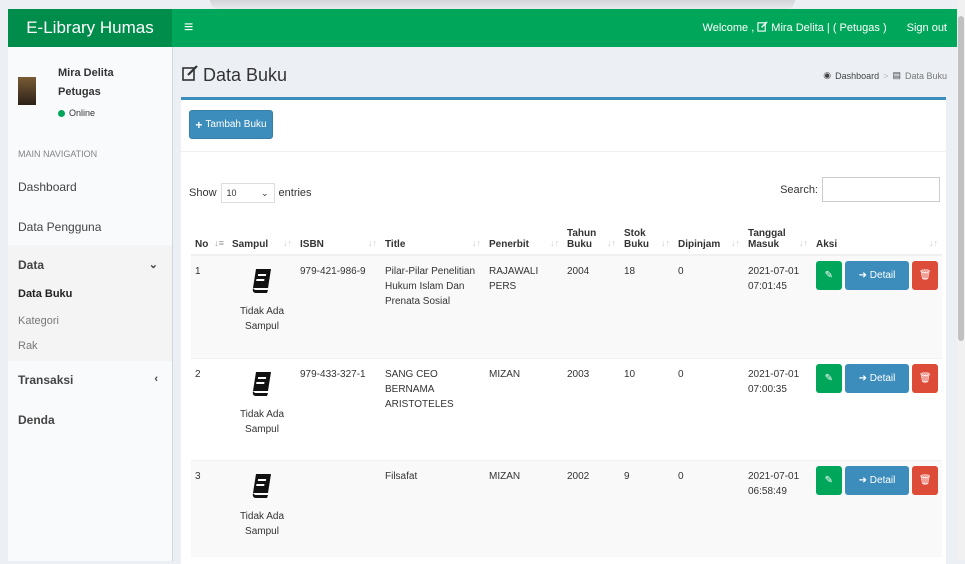 Image resolution: width=965 pixels, height=564 pixels. I want to click on edit-icon, so click(190, 75).